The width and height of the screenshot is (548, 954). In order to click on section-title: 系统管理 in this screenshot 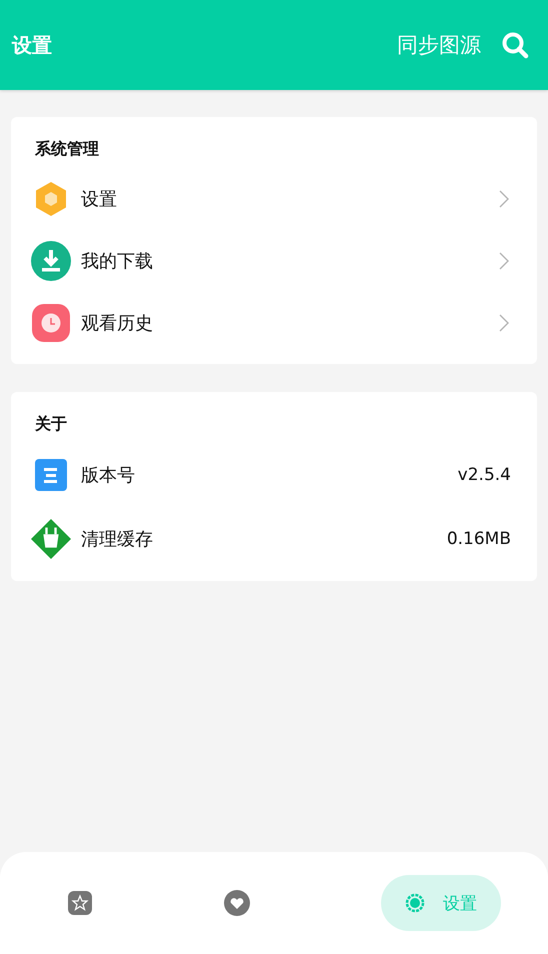, I will do `click(67, 149)`.